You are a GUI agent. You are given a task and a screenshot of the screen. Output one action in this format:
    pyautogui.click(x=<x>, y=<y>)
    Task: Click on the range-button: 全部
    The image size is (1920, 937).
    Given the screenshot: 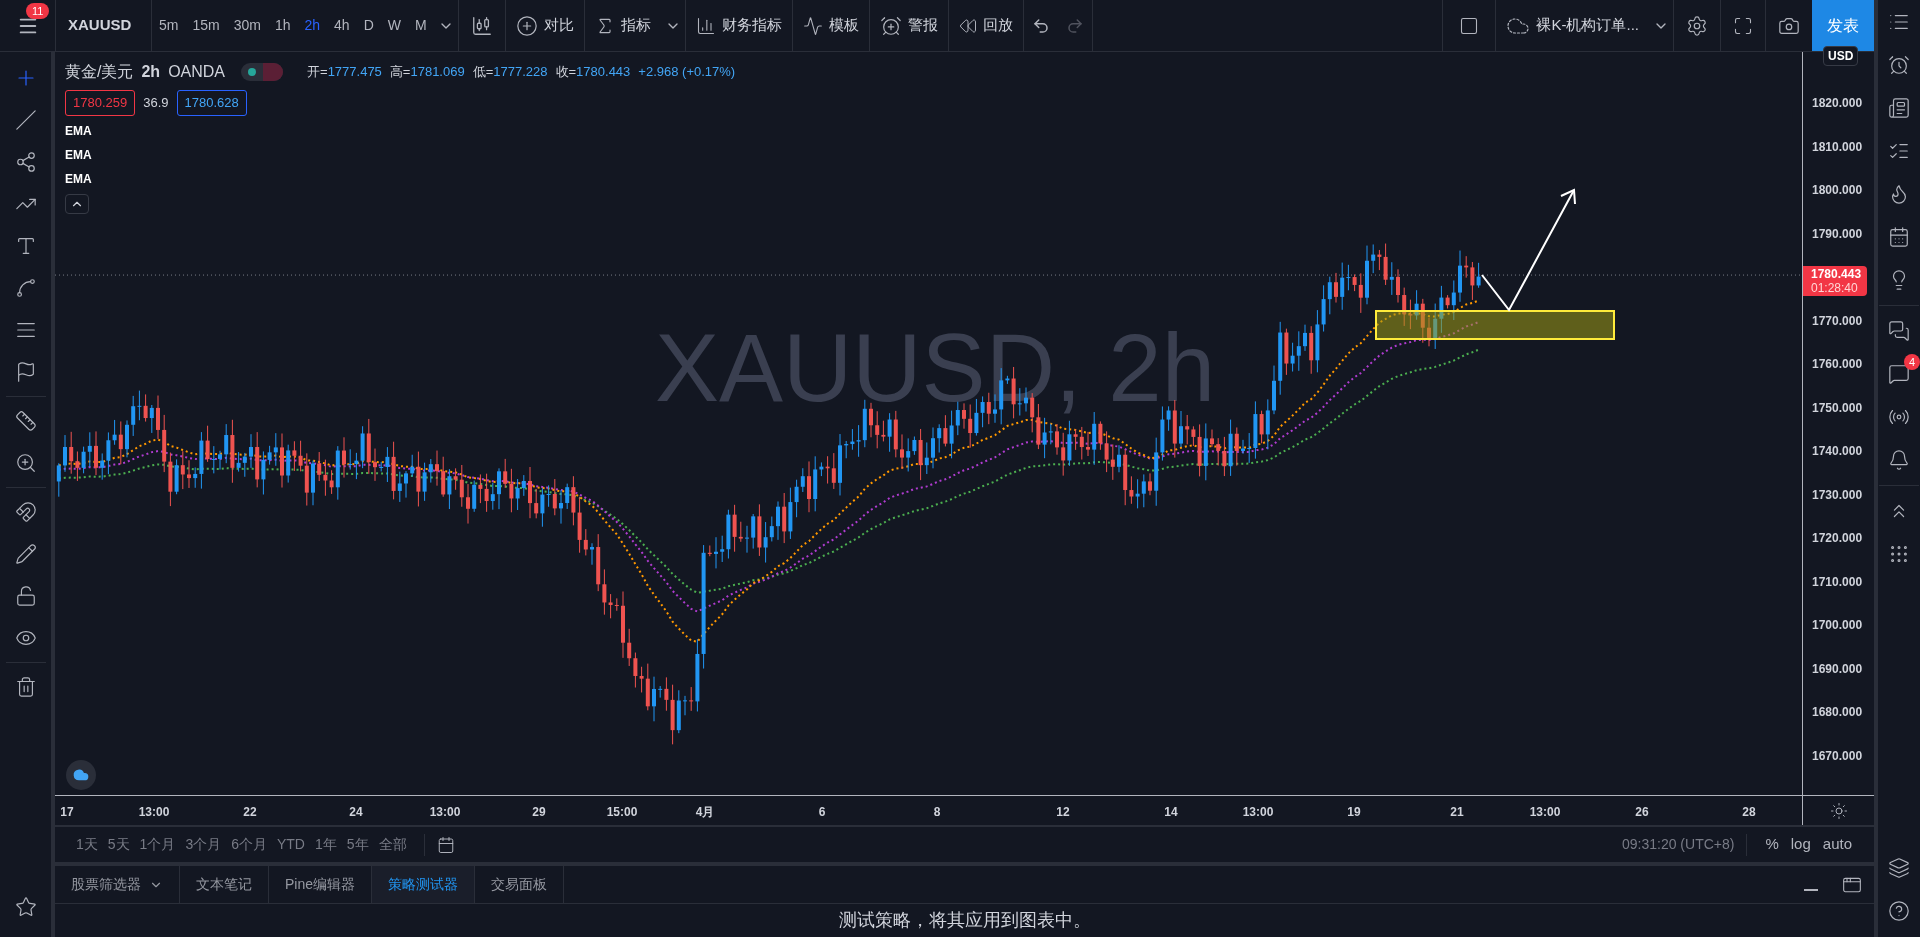 What is the action you would take?
    pyautogui.click(x=392, y=844)
    